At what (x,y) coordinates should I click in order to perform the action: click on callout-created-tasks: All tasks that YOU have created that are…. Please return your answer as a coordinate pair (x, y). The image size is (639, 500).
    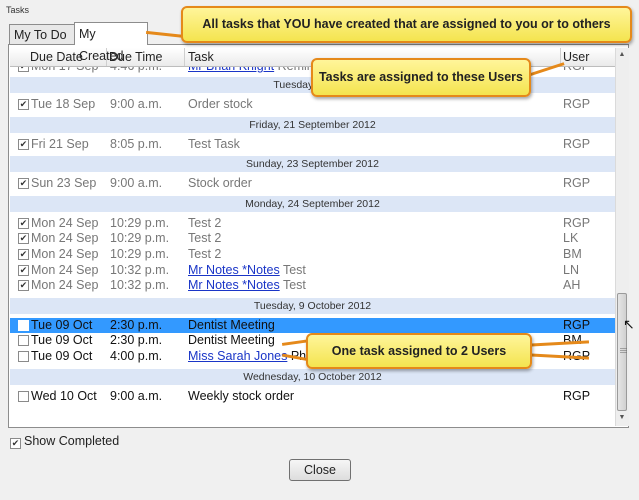
    Looking at the image, I should click on (406, 24).